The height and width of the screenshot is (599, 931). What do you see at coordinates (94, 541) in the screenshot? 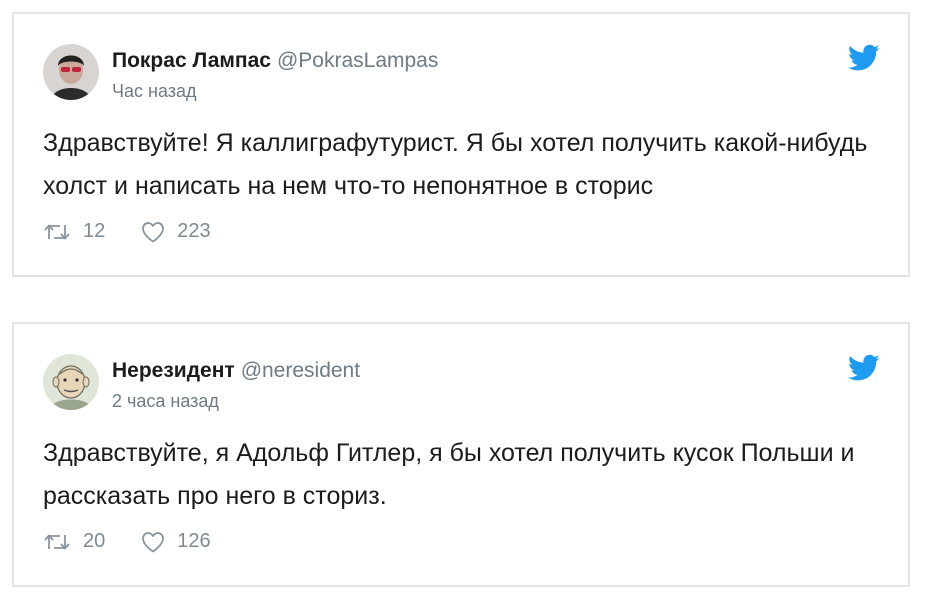
I see `retweet-count: 20` at bounding box center [94, 541].